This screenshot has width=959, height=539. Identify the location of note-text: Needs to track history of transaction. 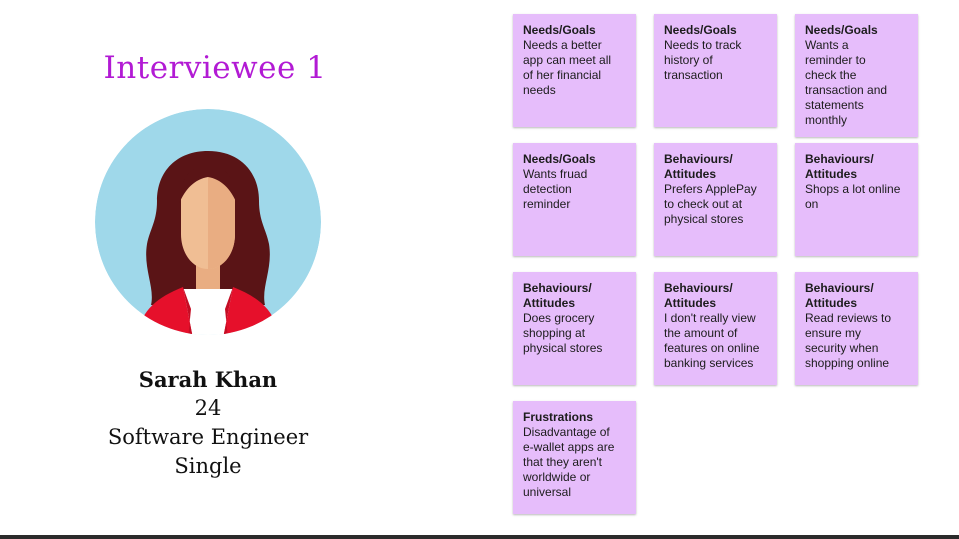
(703, 60).